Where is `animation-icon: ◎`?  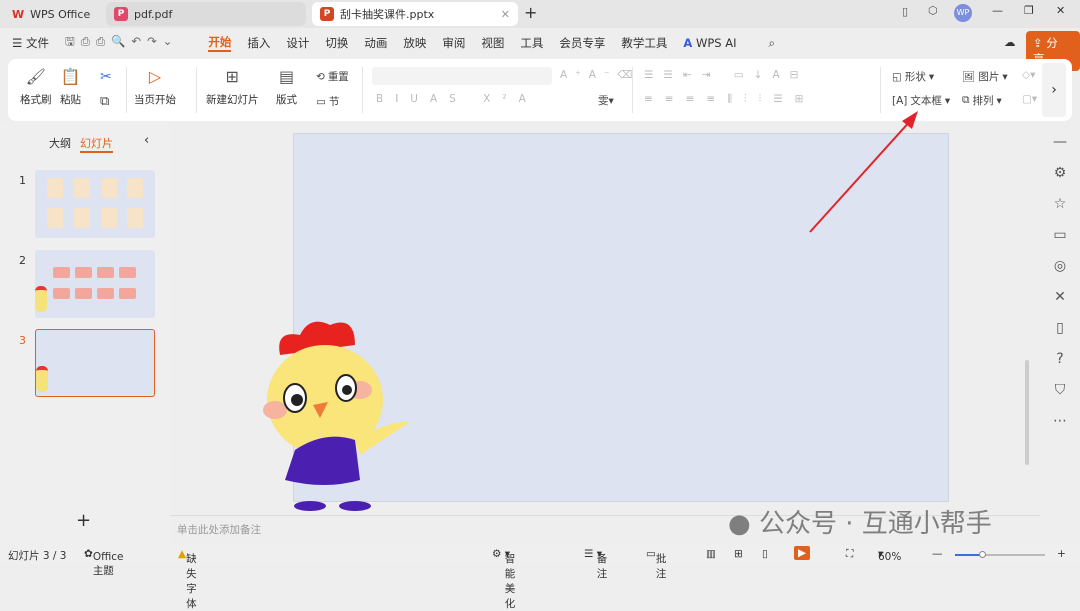
animation-icon: ◎ is located at coordinates (1060, 266).